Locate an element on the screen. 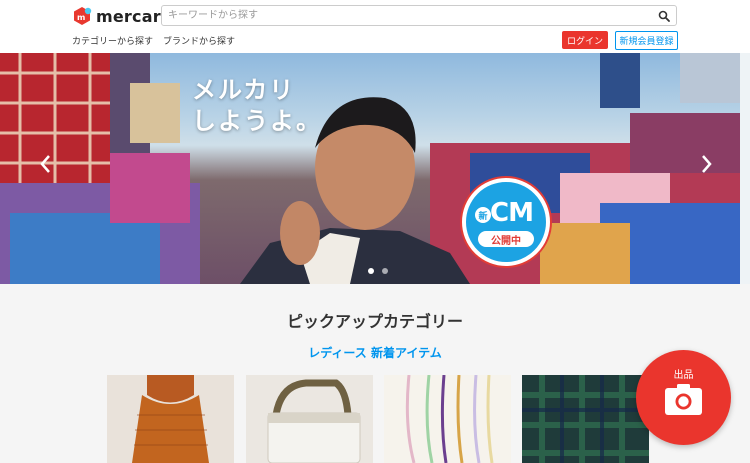  subsection-title-link: レディース 新着アイテム is located at coordinates (375, 352).